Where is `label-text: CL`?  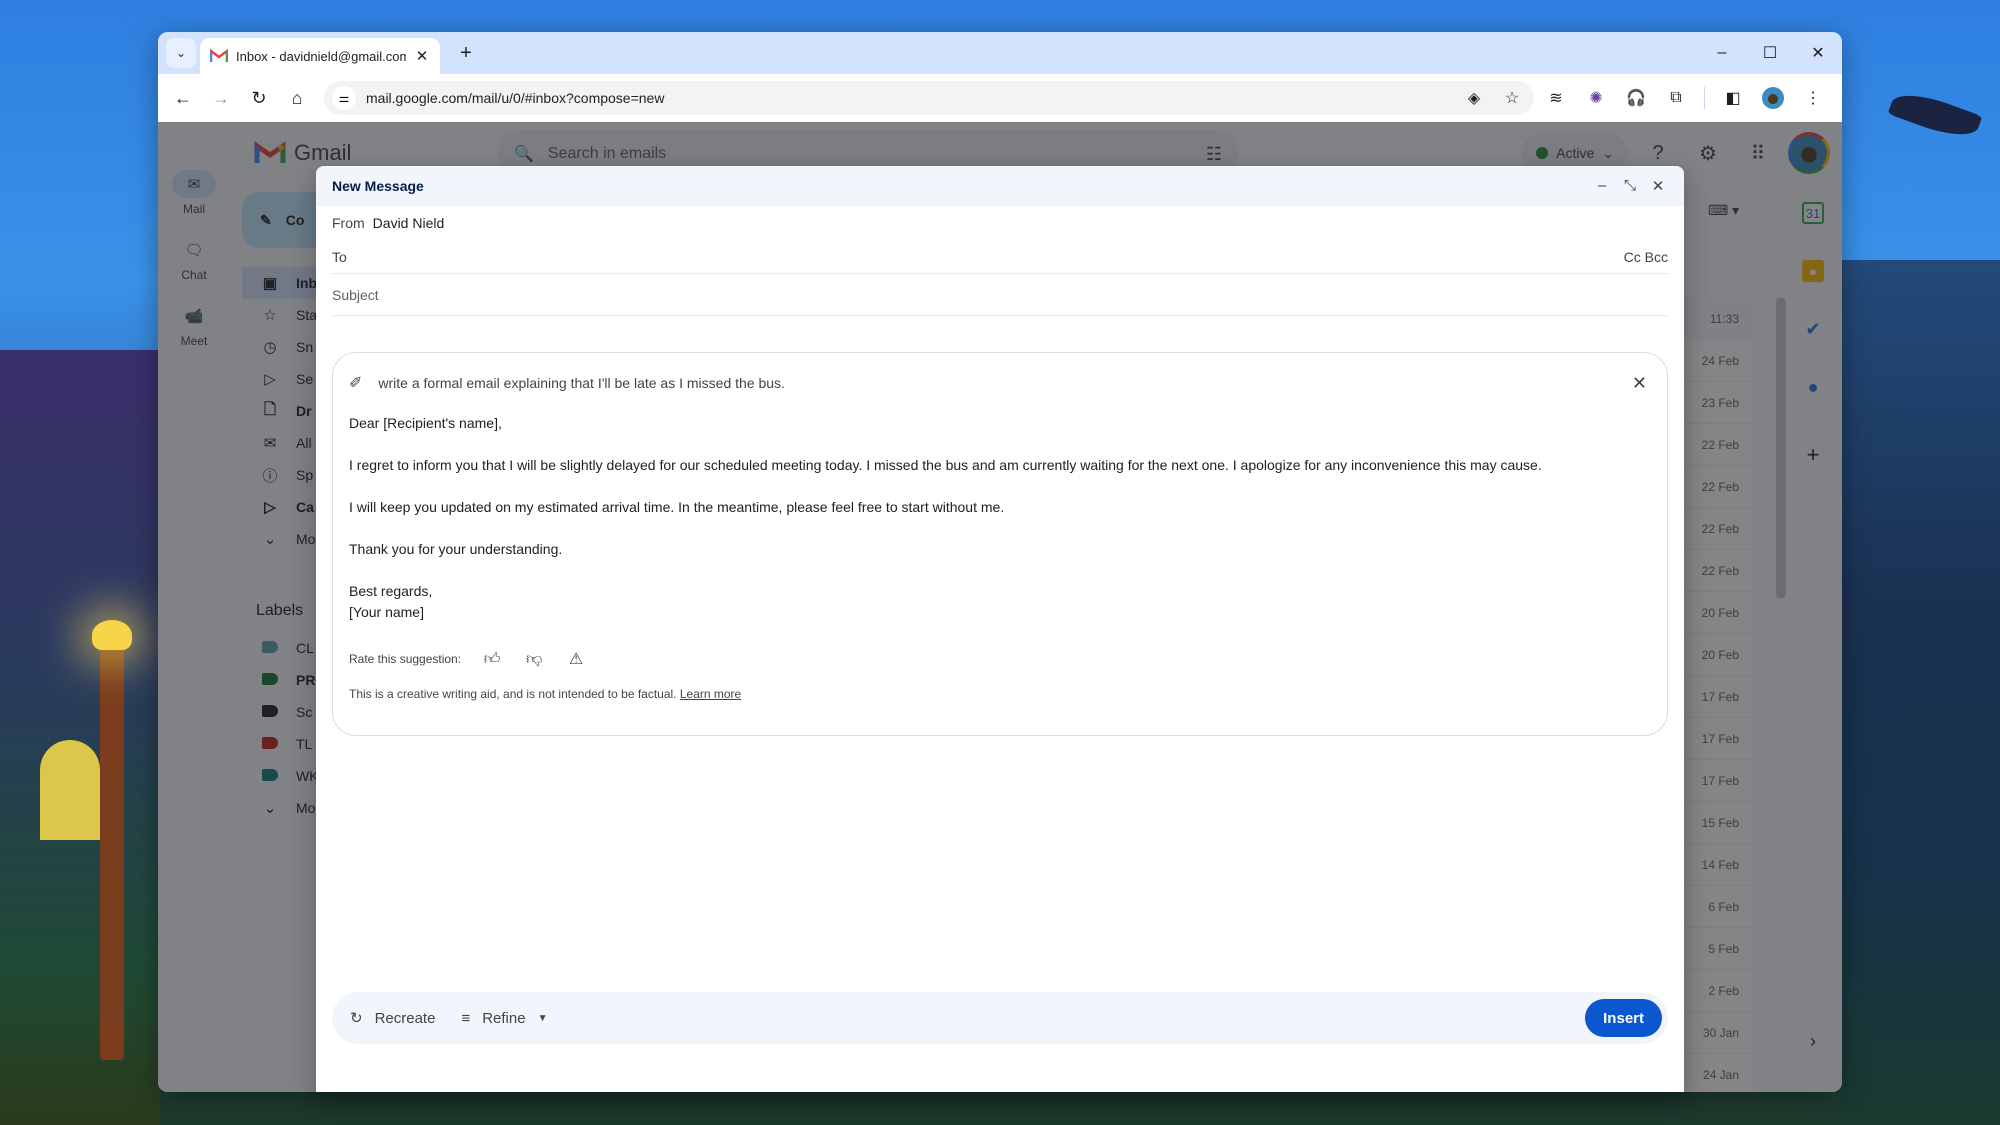
label-text: CL is located at coordinates (305, 648).